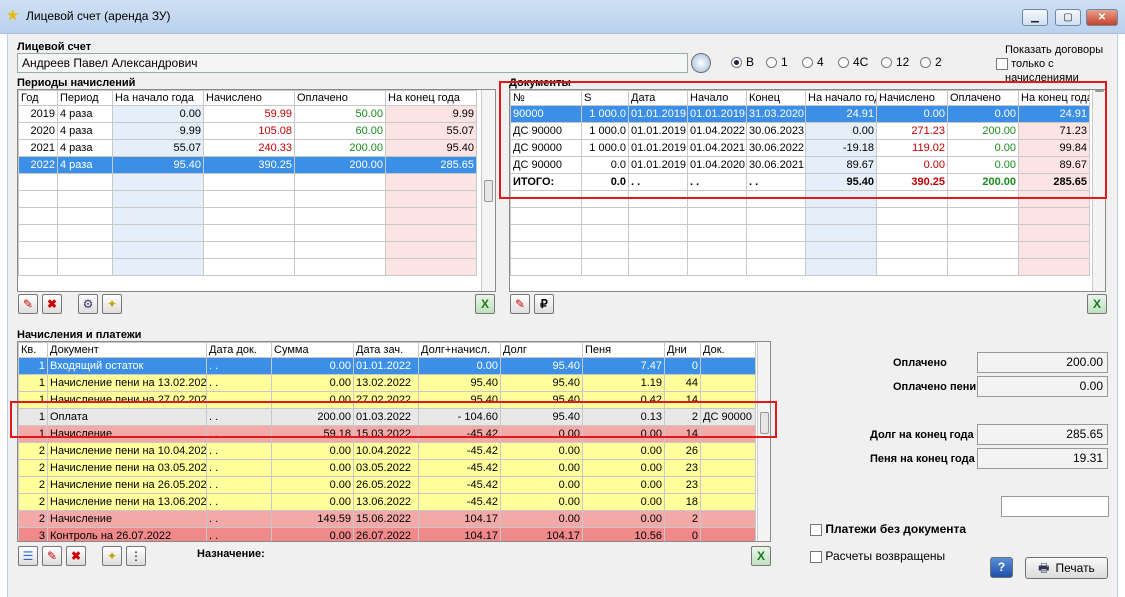  I want to click on radio-label: В, so click(750, 62).